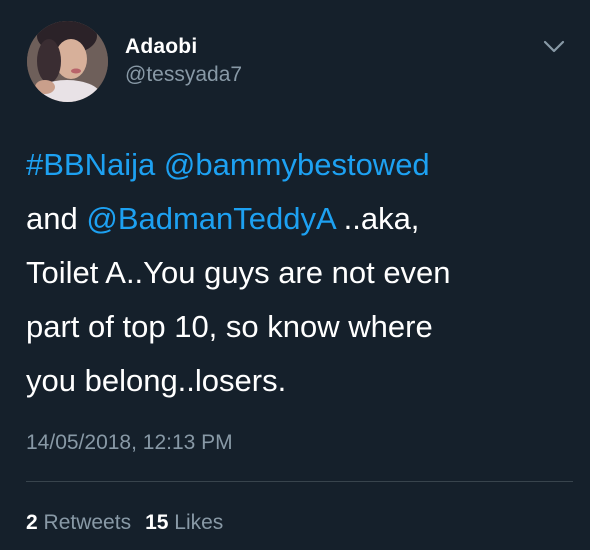 The width and height of the screenshot is (590, 550). I want to click on tweet-line-2: and @BadmanTeddyA ..aka,, so click(296, 219).